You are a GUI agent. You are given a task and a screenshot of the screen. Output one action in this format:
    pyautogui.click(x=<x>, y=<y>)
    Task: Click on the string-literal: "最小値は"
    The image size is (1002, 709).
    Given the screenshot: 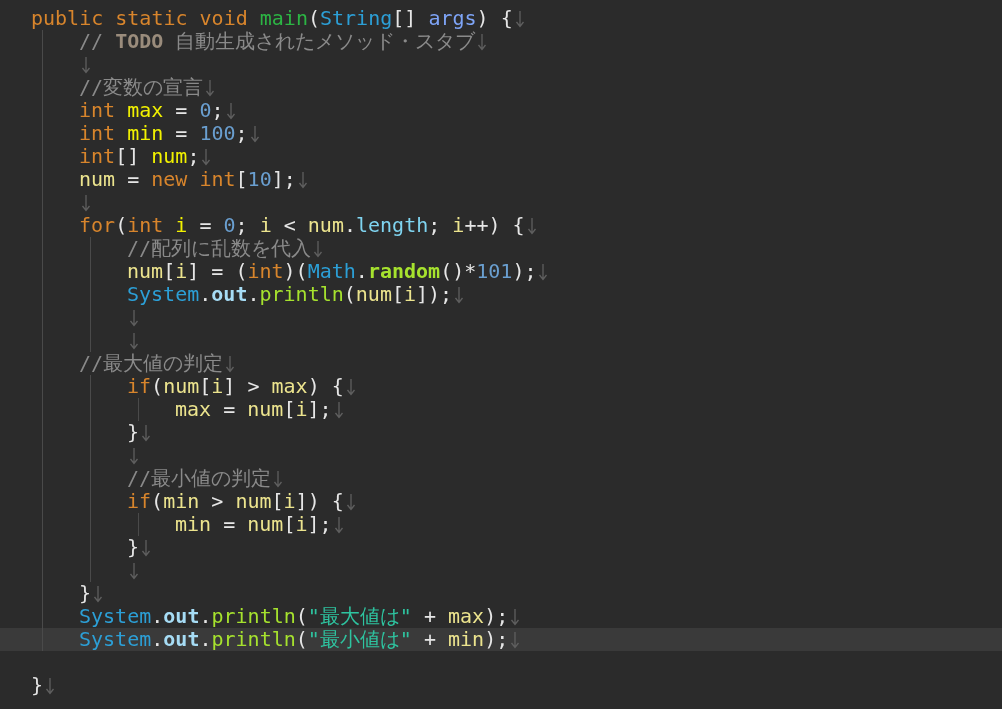 What is the action you would take?
    pyautogui.click(x=359, y=639)
    